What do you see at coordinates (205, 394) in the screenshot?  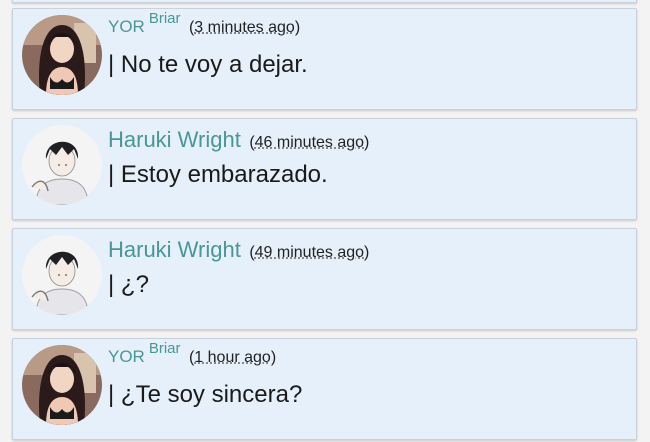 I see `post-text: | ¿Te soy sincera?` at bounding box center [205, 394].